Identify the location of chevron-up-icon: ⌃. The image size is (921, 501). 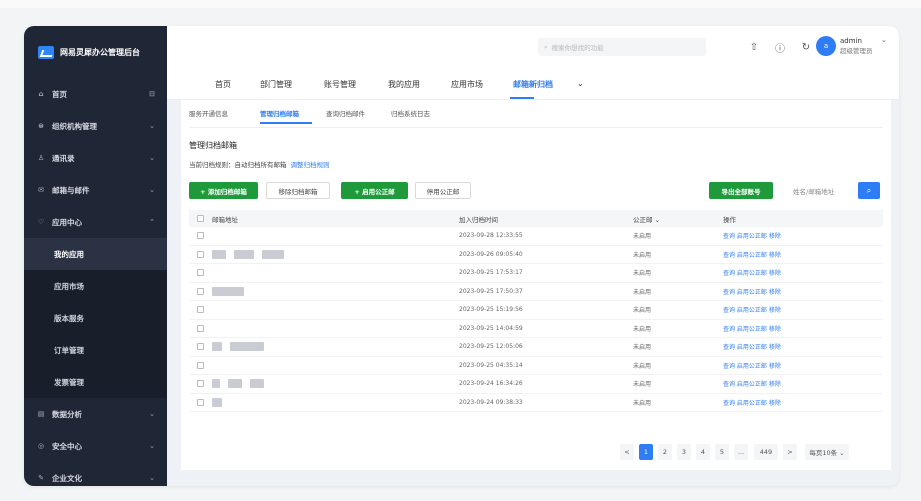
(152, 222).